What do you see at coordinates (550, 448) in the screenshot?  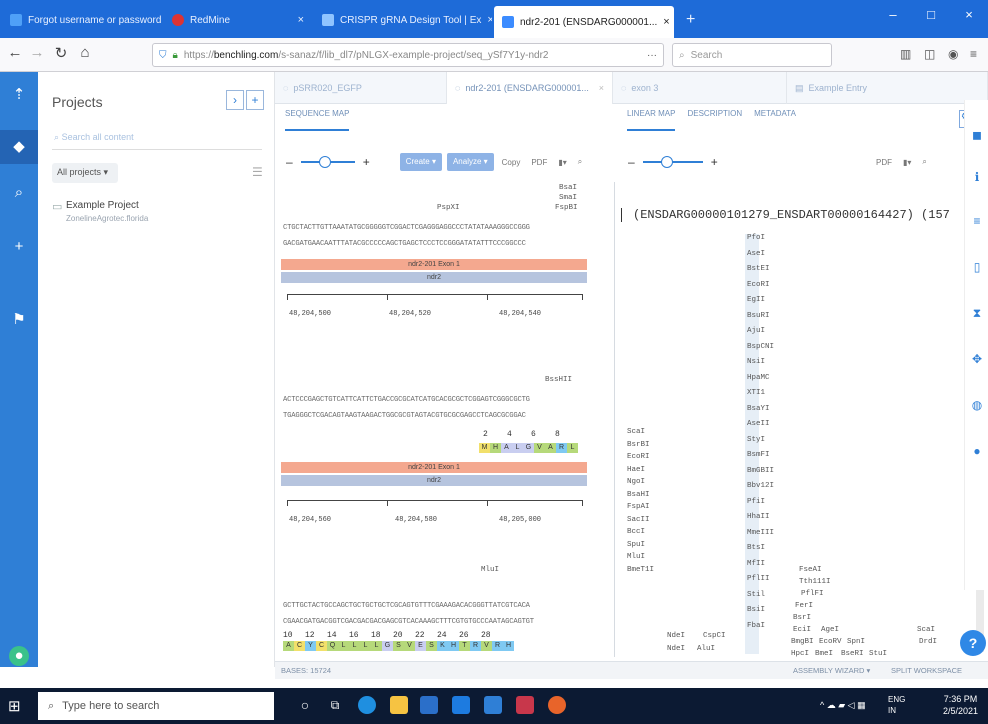 I see `amino-acid: A` at bounding box center [550, 448].